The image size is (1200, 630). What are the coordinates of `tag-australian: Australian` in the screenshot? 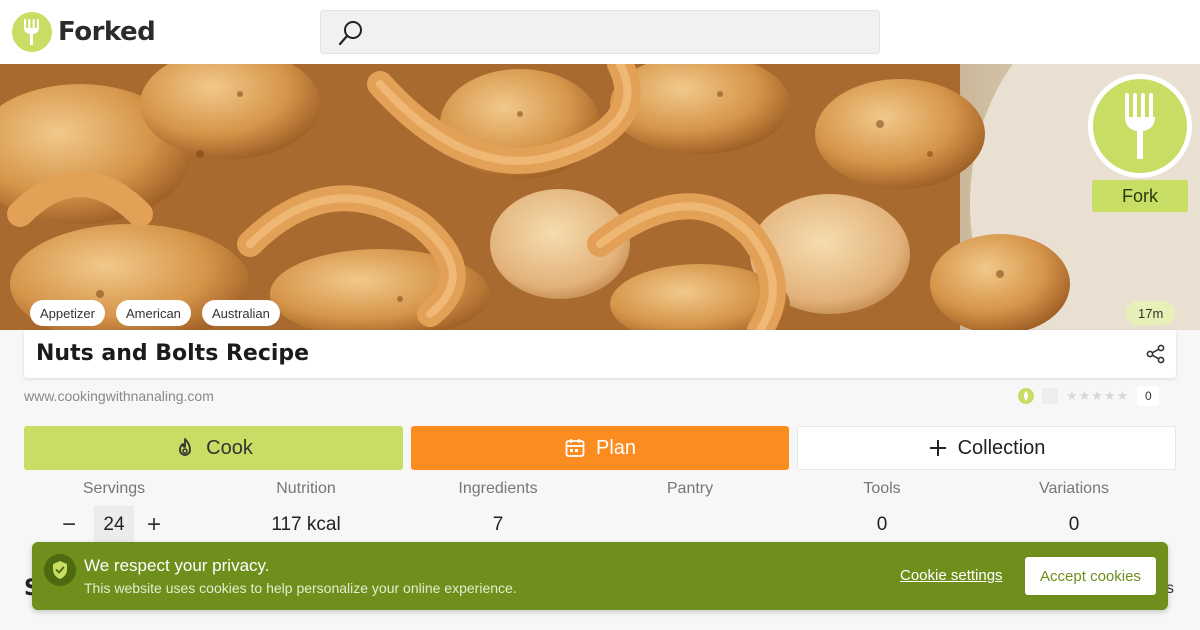 It's located at (241, 313).